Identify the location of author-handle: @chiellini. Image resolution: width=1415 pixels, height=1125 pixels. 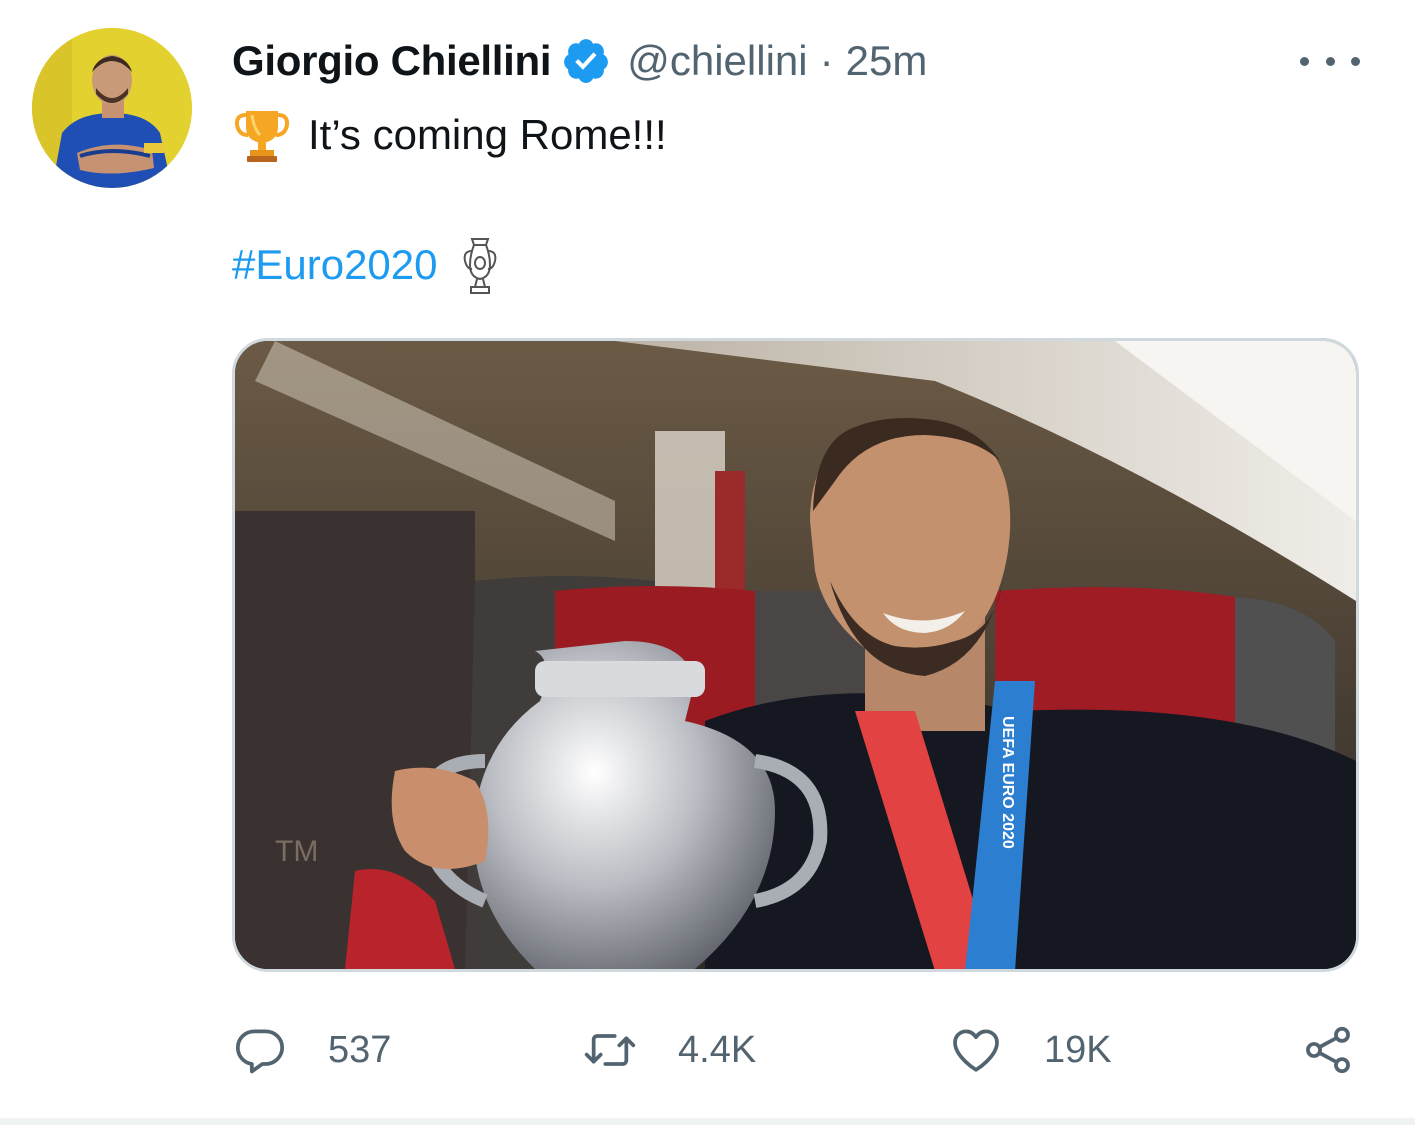
(717, 61).